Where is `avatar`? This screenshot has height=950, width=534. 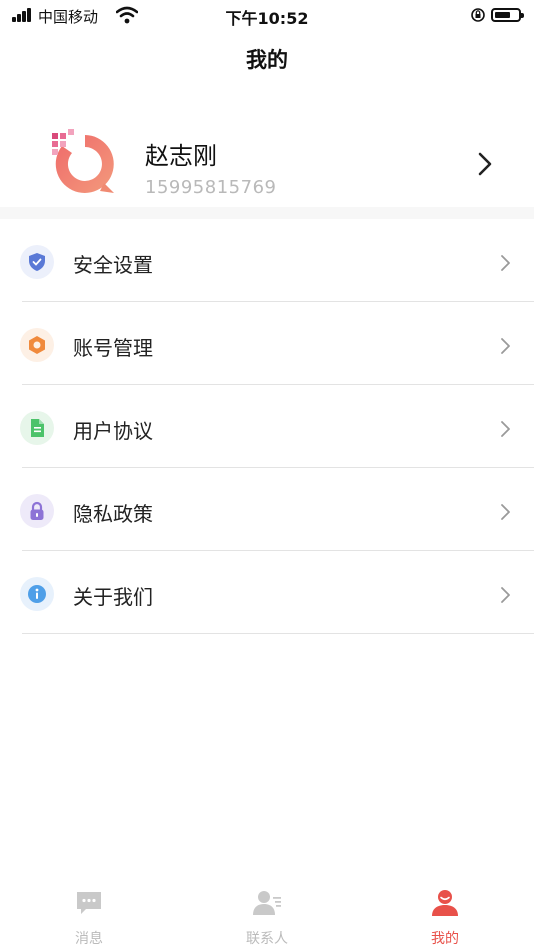 avatar is located at coordinates (83, 161).